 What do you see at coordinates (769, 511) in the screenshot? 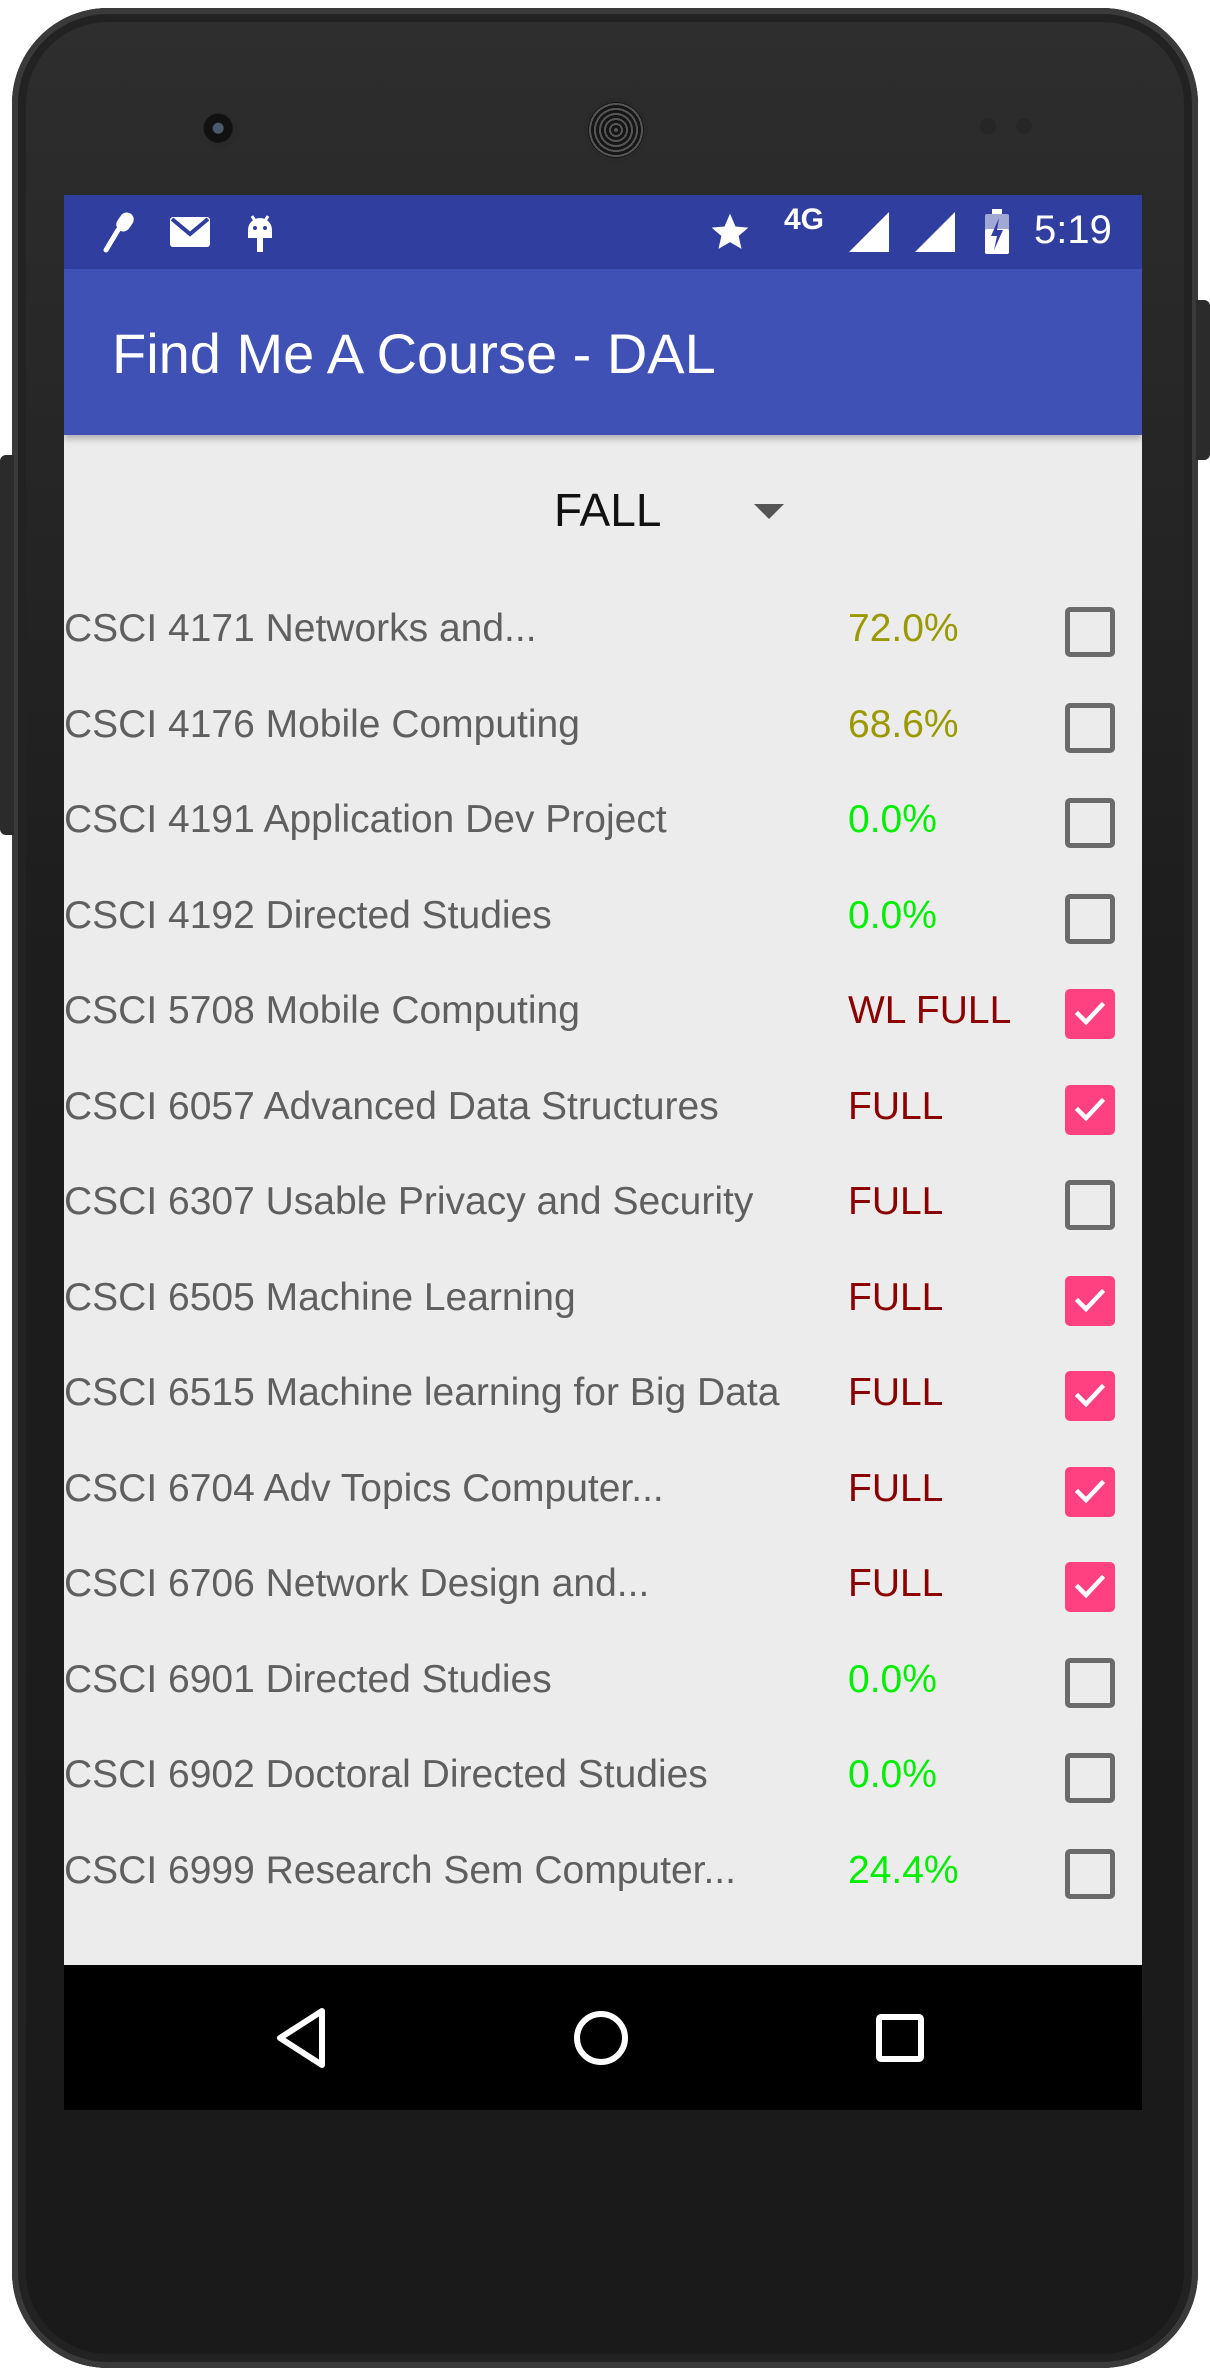
I see `dropdown-arrow-icon` at bounding box center [769, 511].